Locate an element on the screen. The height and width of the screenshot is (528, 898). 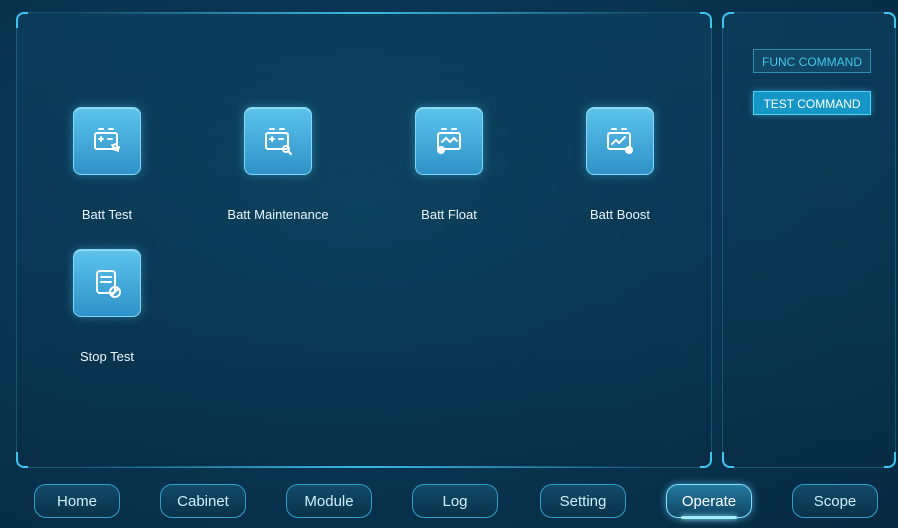
document-stop-icon is located at coordinates (107, 283).